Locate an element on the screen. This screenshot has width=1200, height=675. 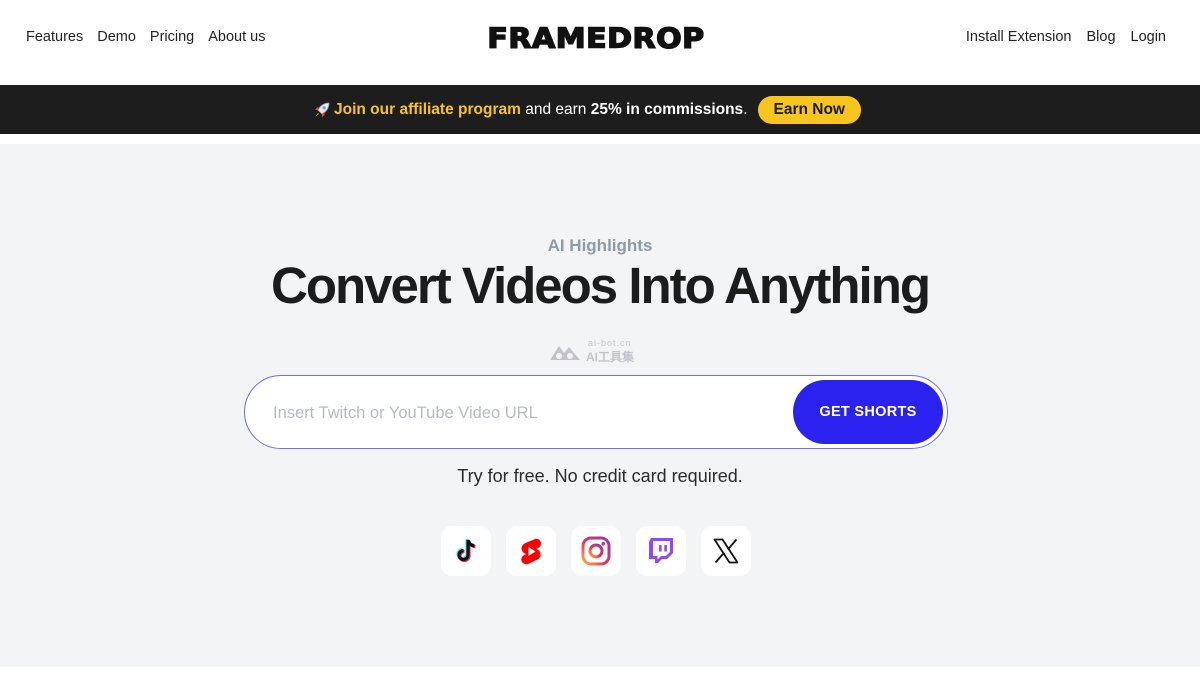
nav-demo-link: Demo is located at coordinates (116, 37).